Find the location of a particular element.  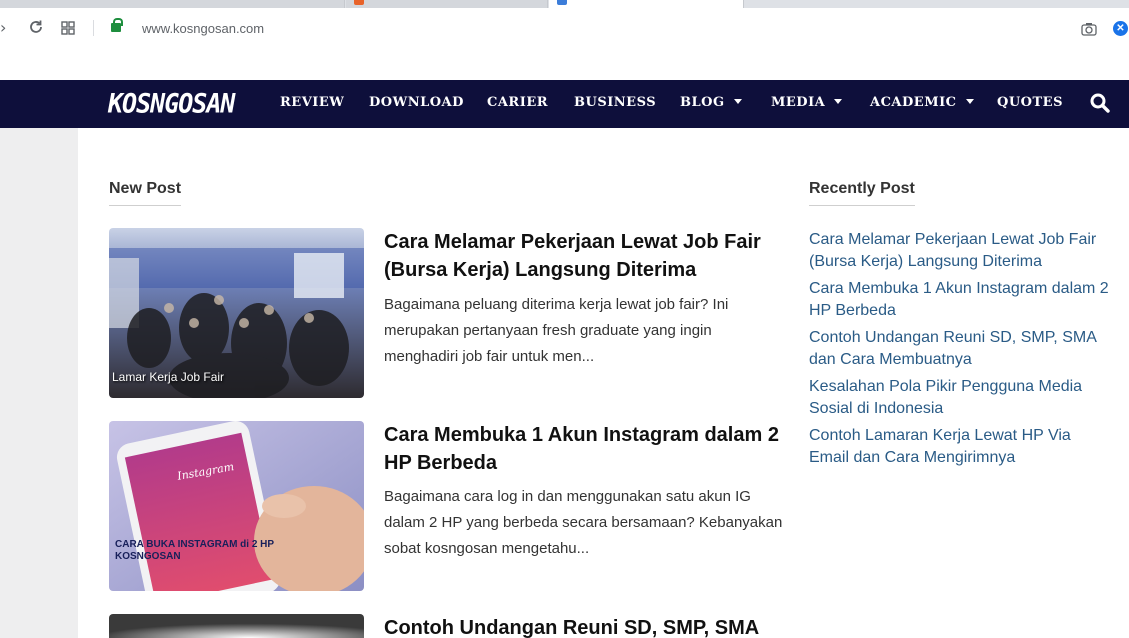

search-icon is located at coordinates (1100, 103).